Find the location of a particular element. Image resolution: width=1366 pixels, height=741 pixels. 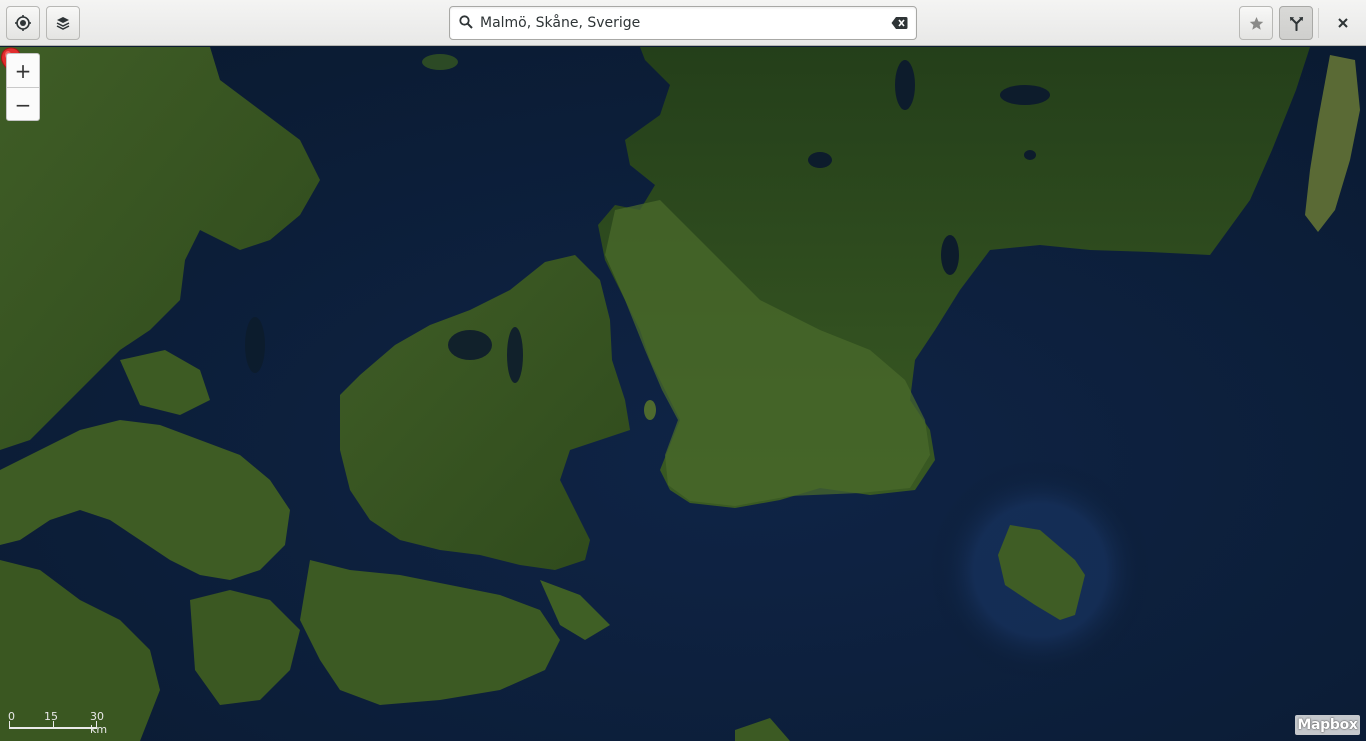

star-icon is located at coordinates (1256, 23).